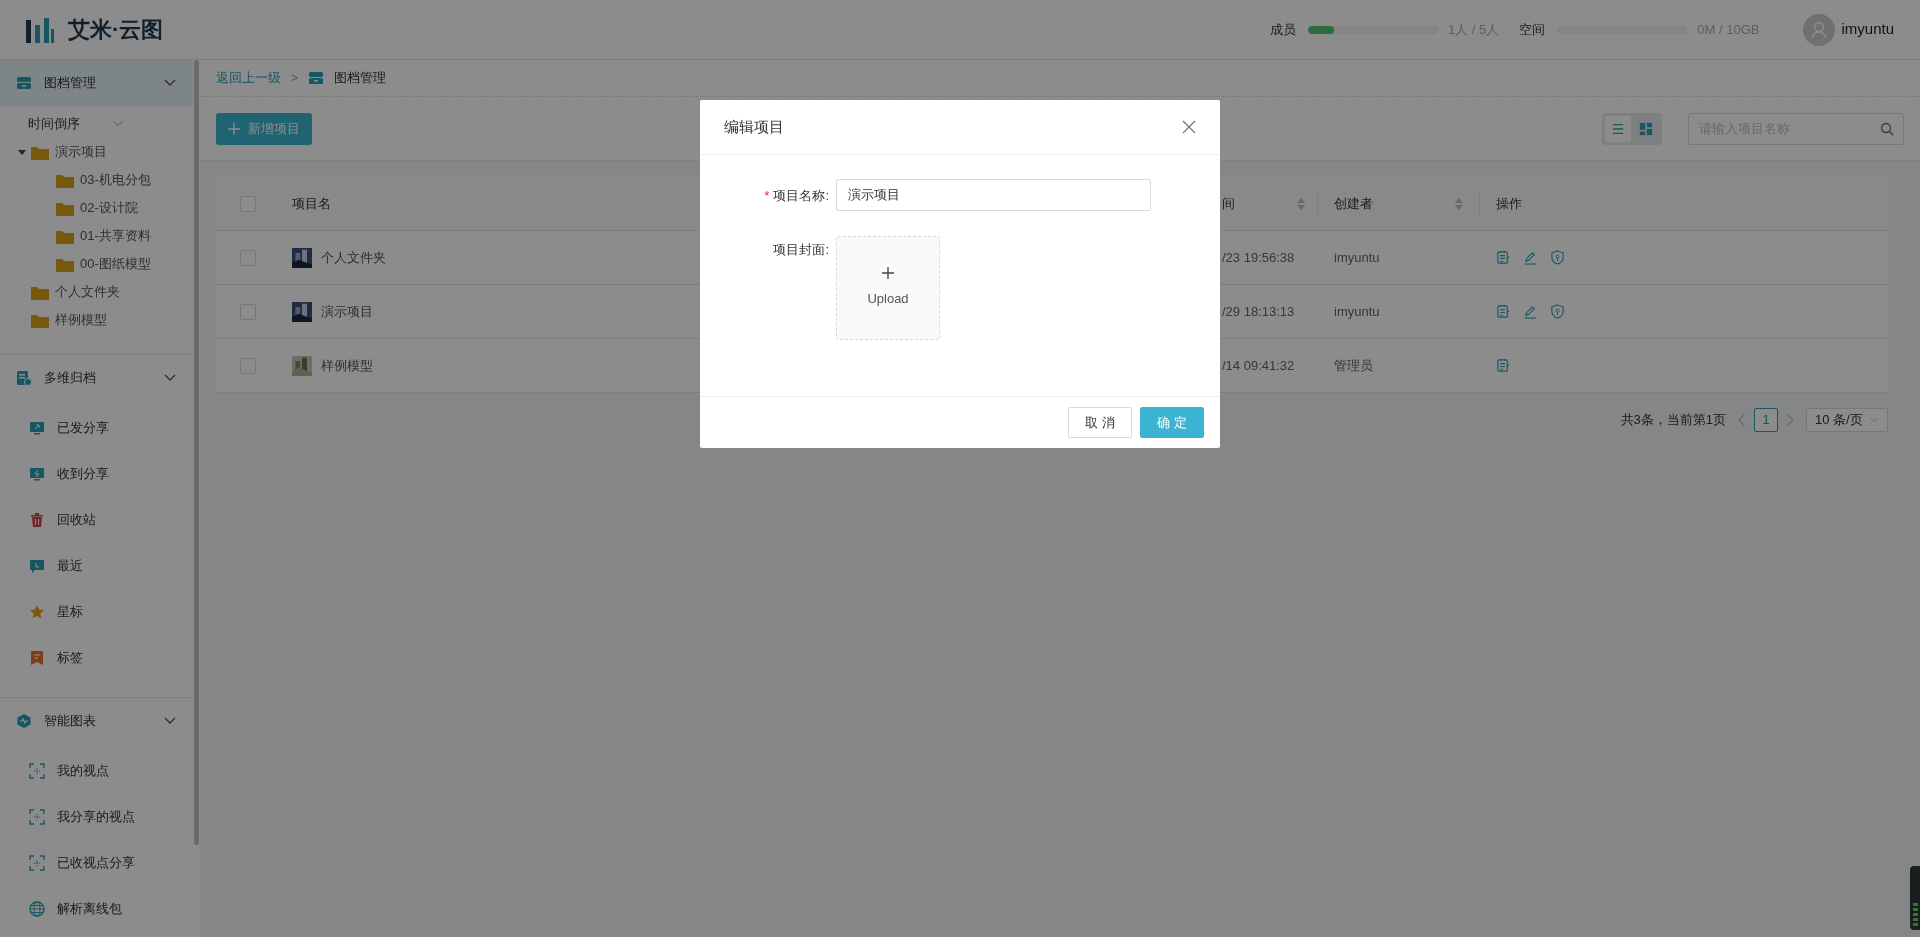  Describe the element at coordinates (37, 612) in the screenshot. I see `star-icon` at that location.